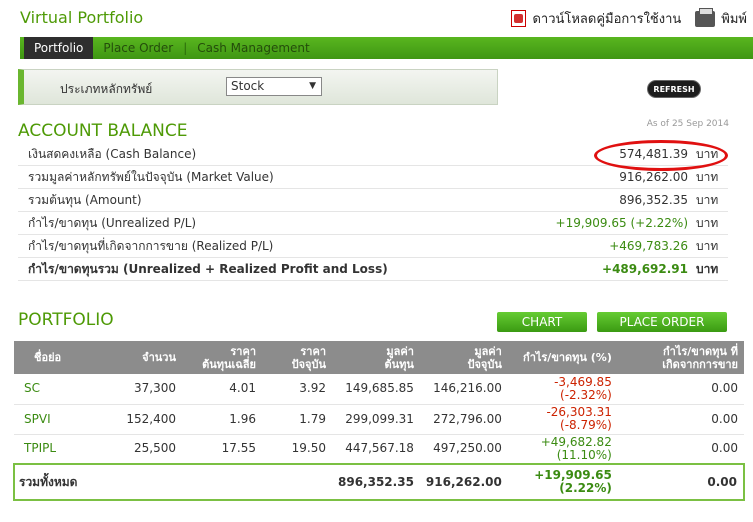  I want to click on place-order-button: PLACE ORDER, so click(662, 322).